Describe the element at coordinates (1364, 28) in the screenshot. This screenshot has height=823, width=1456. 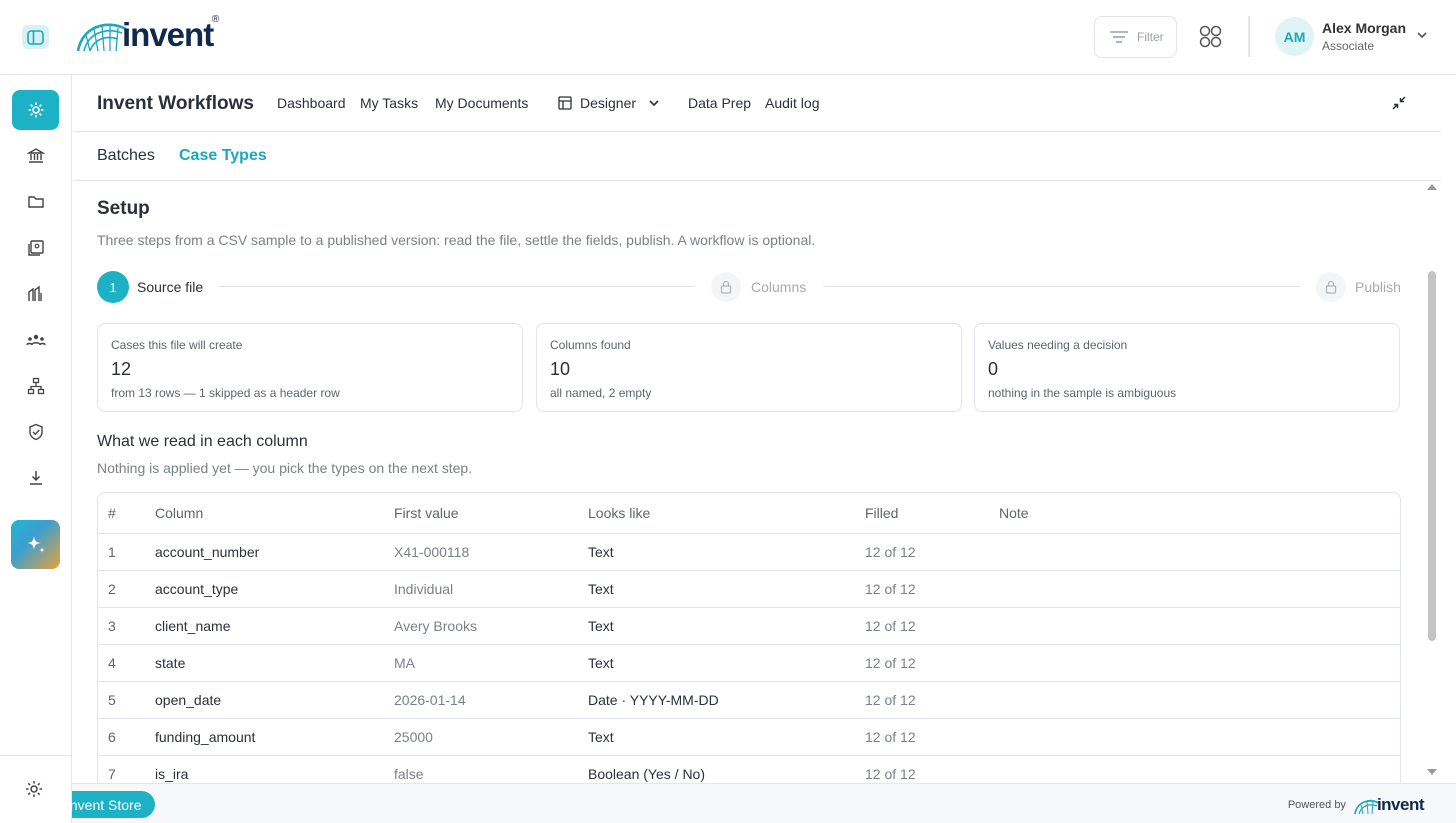
I see `user-name: Alex Morgan` at that location.